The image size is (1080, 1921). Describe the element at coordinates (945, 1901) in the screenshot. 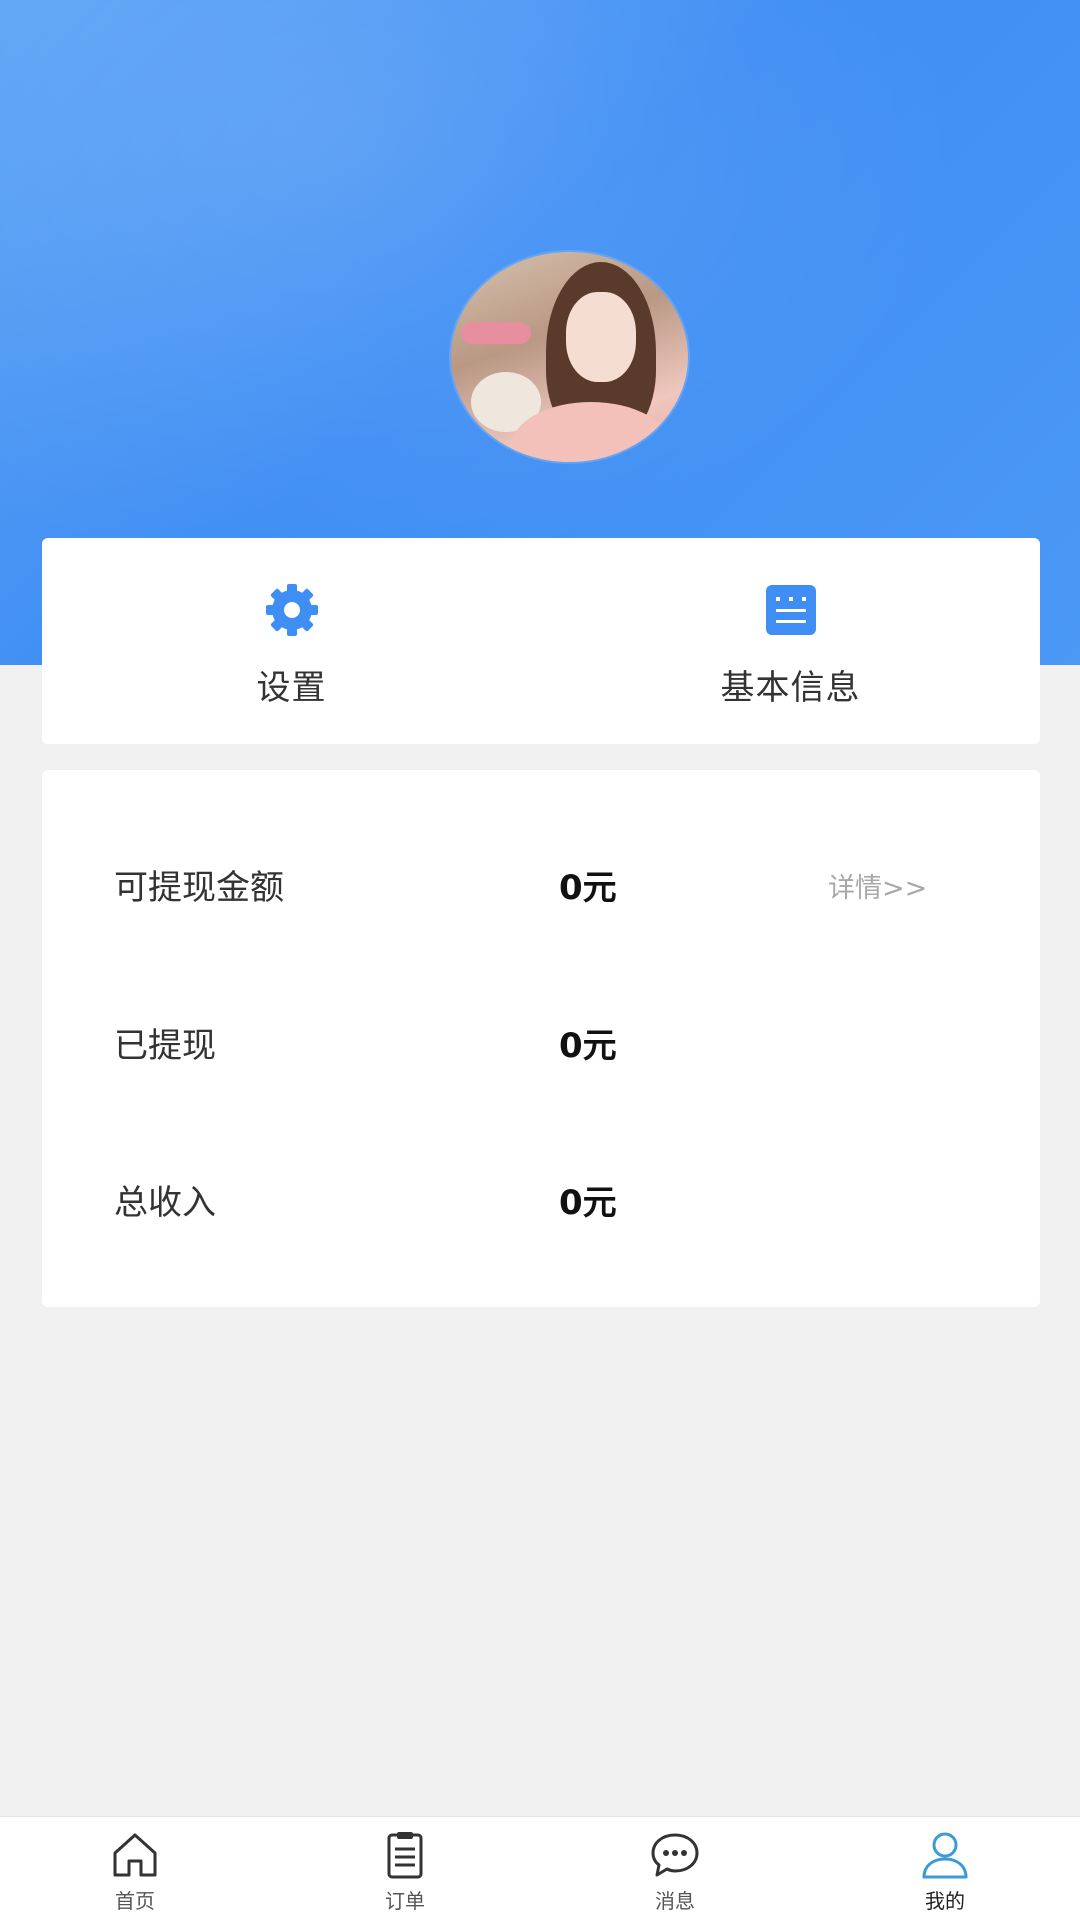

I see `tab-mine-label: 我的` at that location.